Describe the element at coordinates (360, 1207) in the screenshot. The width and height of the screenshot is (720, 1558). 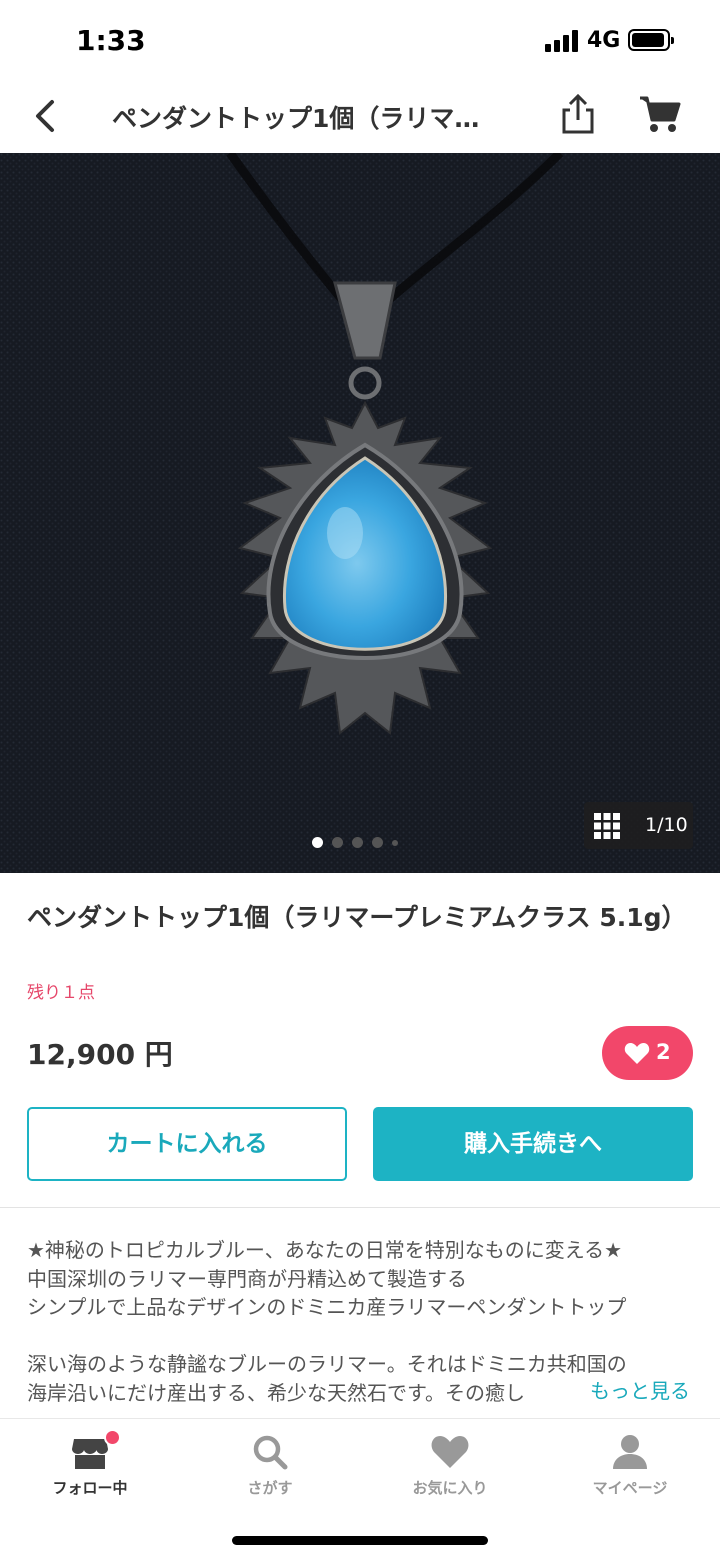
I see `divider` at that location.